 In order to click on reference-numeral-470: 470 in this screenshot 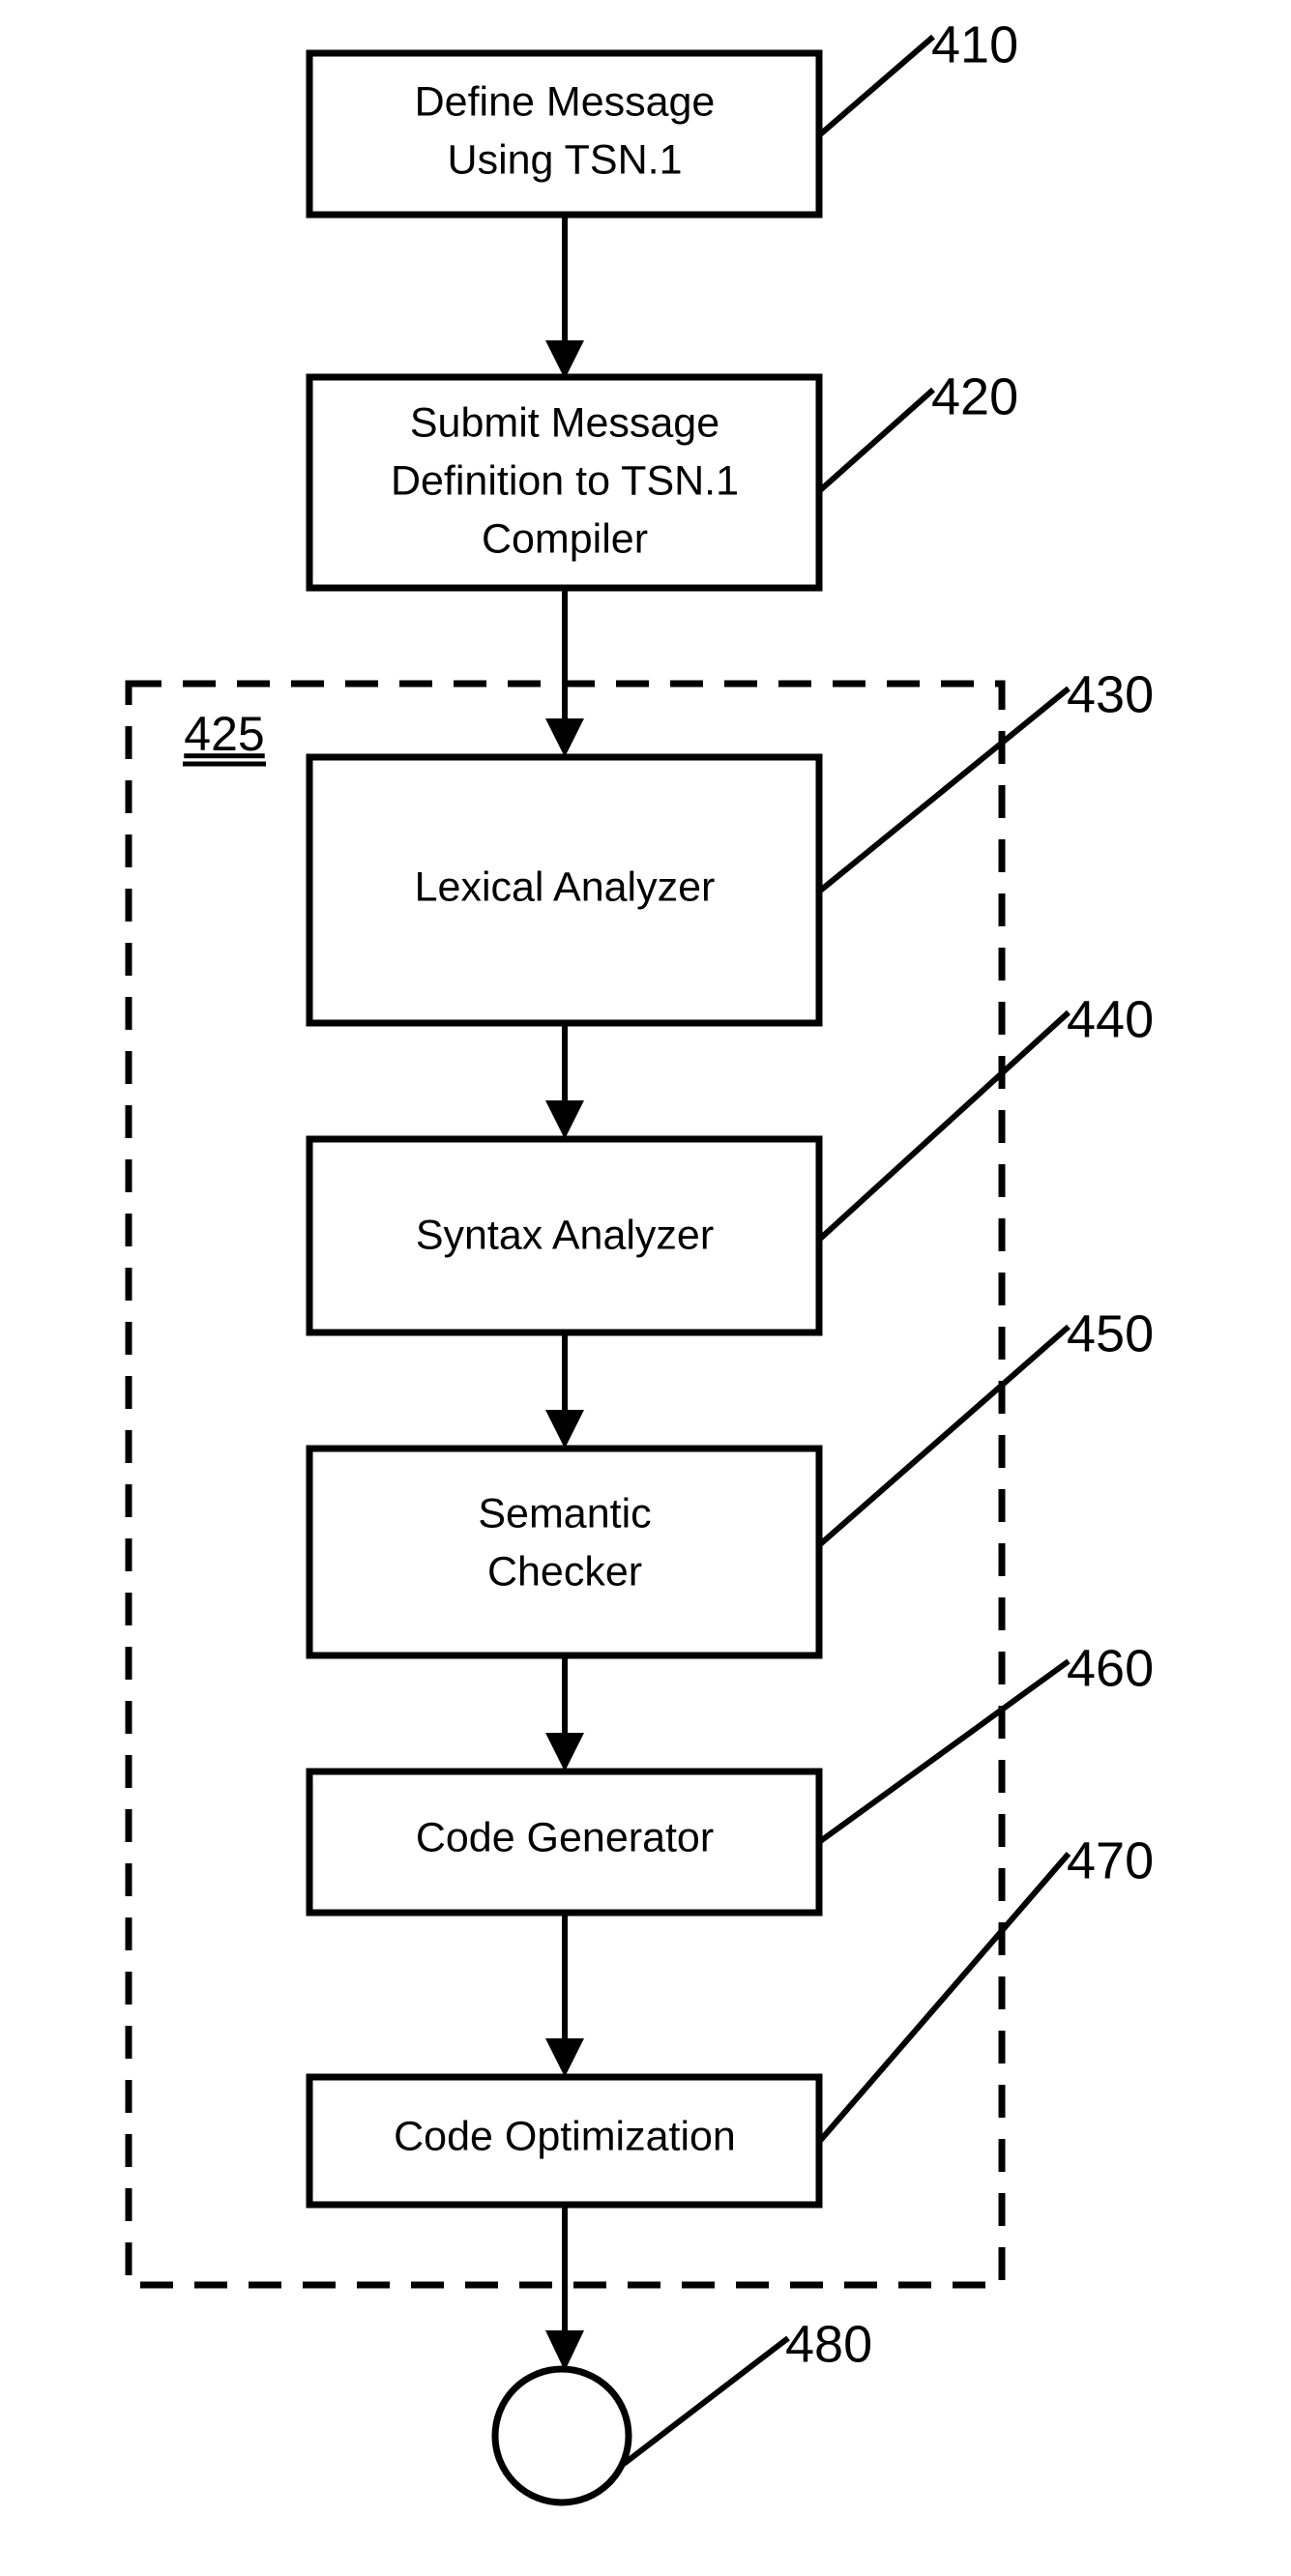, I will do `click(1111, 1860)`.